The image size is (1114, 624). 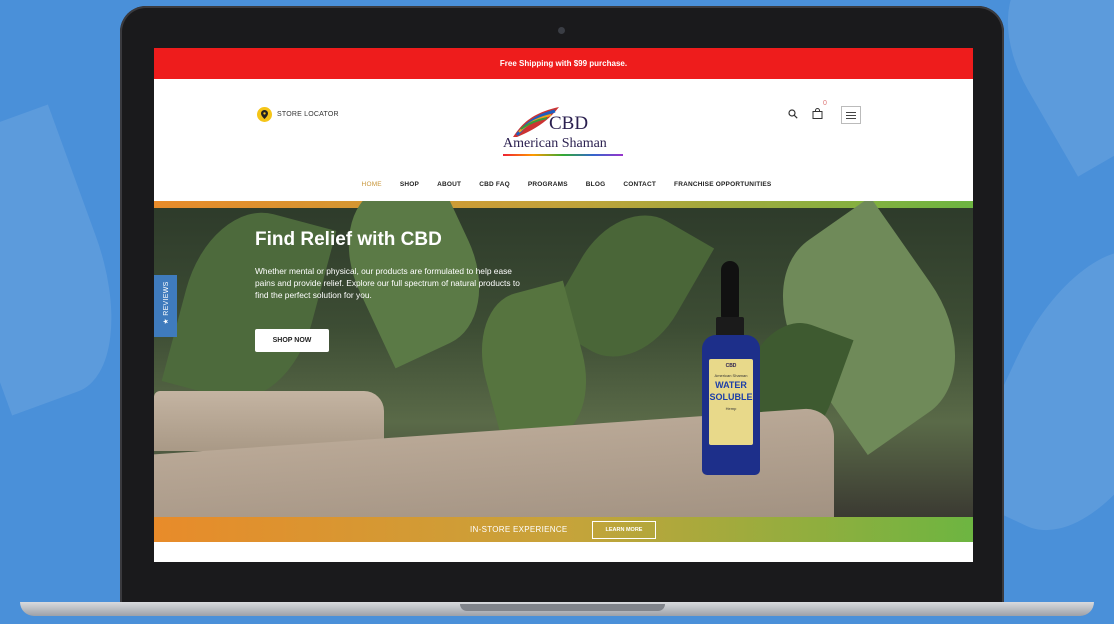 What do you see at coordinates (825, 103) in the screenshot?
I see `cart-count-badge: 0` at bounding box center [825, 103].